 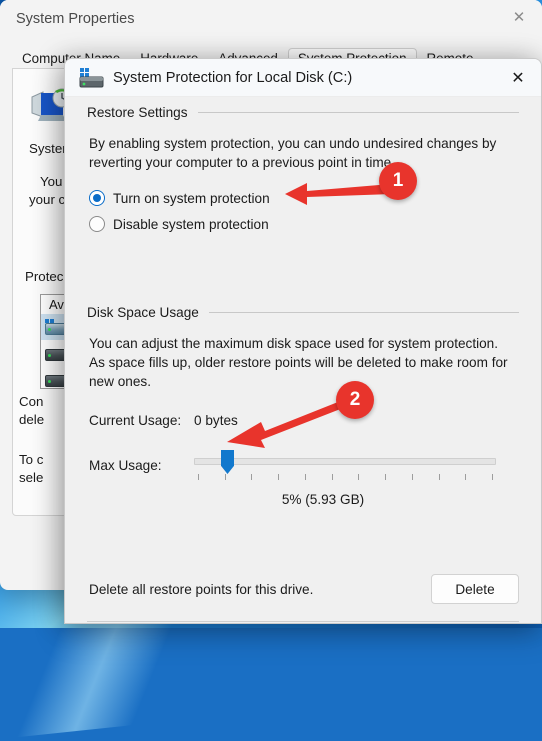 What do you see at coordinates (191, 198) in the screenshot?
I see `radio-label-turn-on: Turn on system protection` at bounding box center [191, 198].